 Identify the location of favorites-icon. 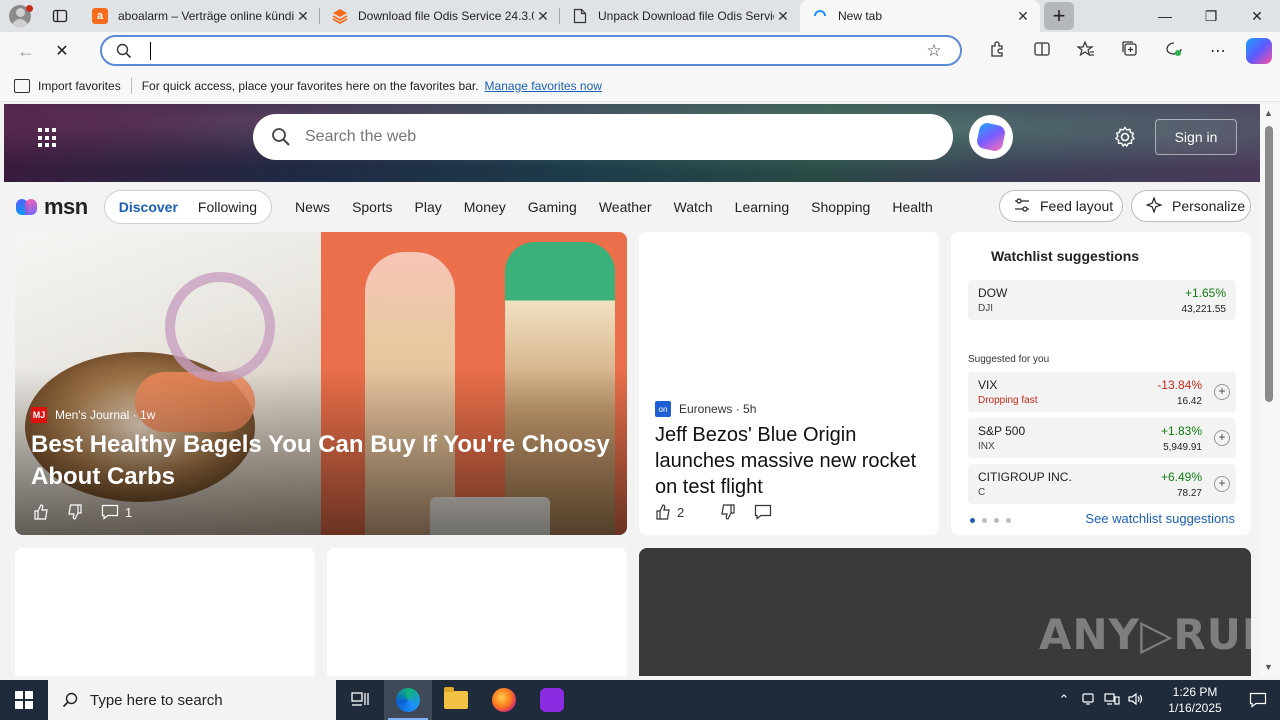
(1086, 51).